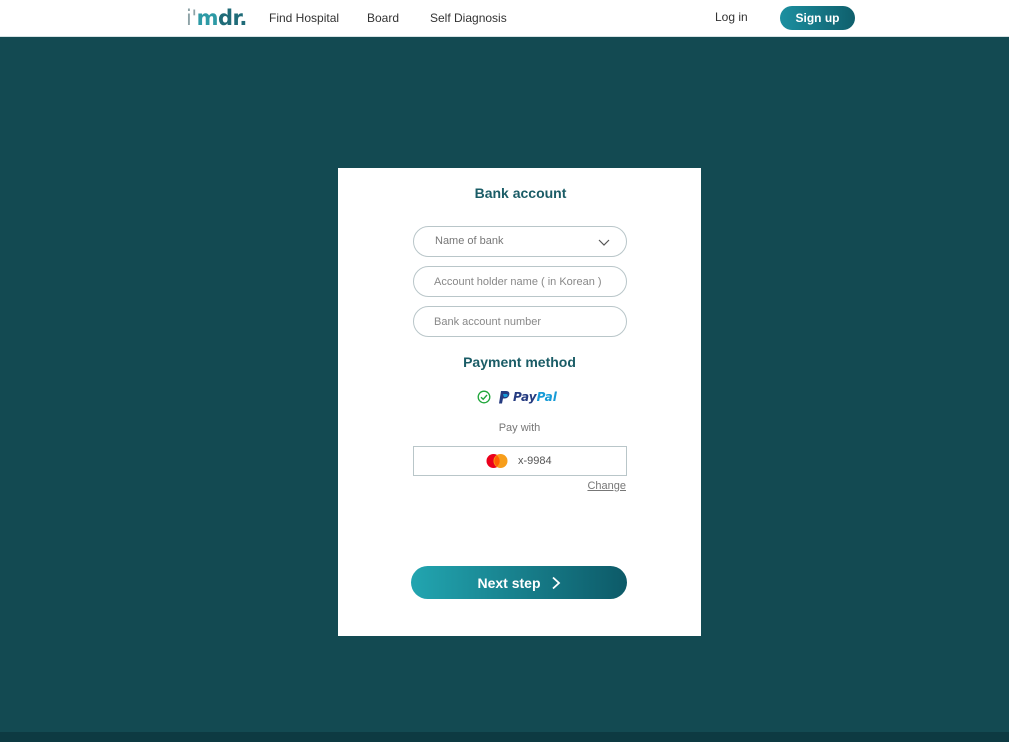 This screenshot has height=742, width=1009. What do you see at coordinates (497, 461) in the screenshot?
I see `mastercard-icon` at bounding box center [497, 461].